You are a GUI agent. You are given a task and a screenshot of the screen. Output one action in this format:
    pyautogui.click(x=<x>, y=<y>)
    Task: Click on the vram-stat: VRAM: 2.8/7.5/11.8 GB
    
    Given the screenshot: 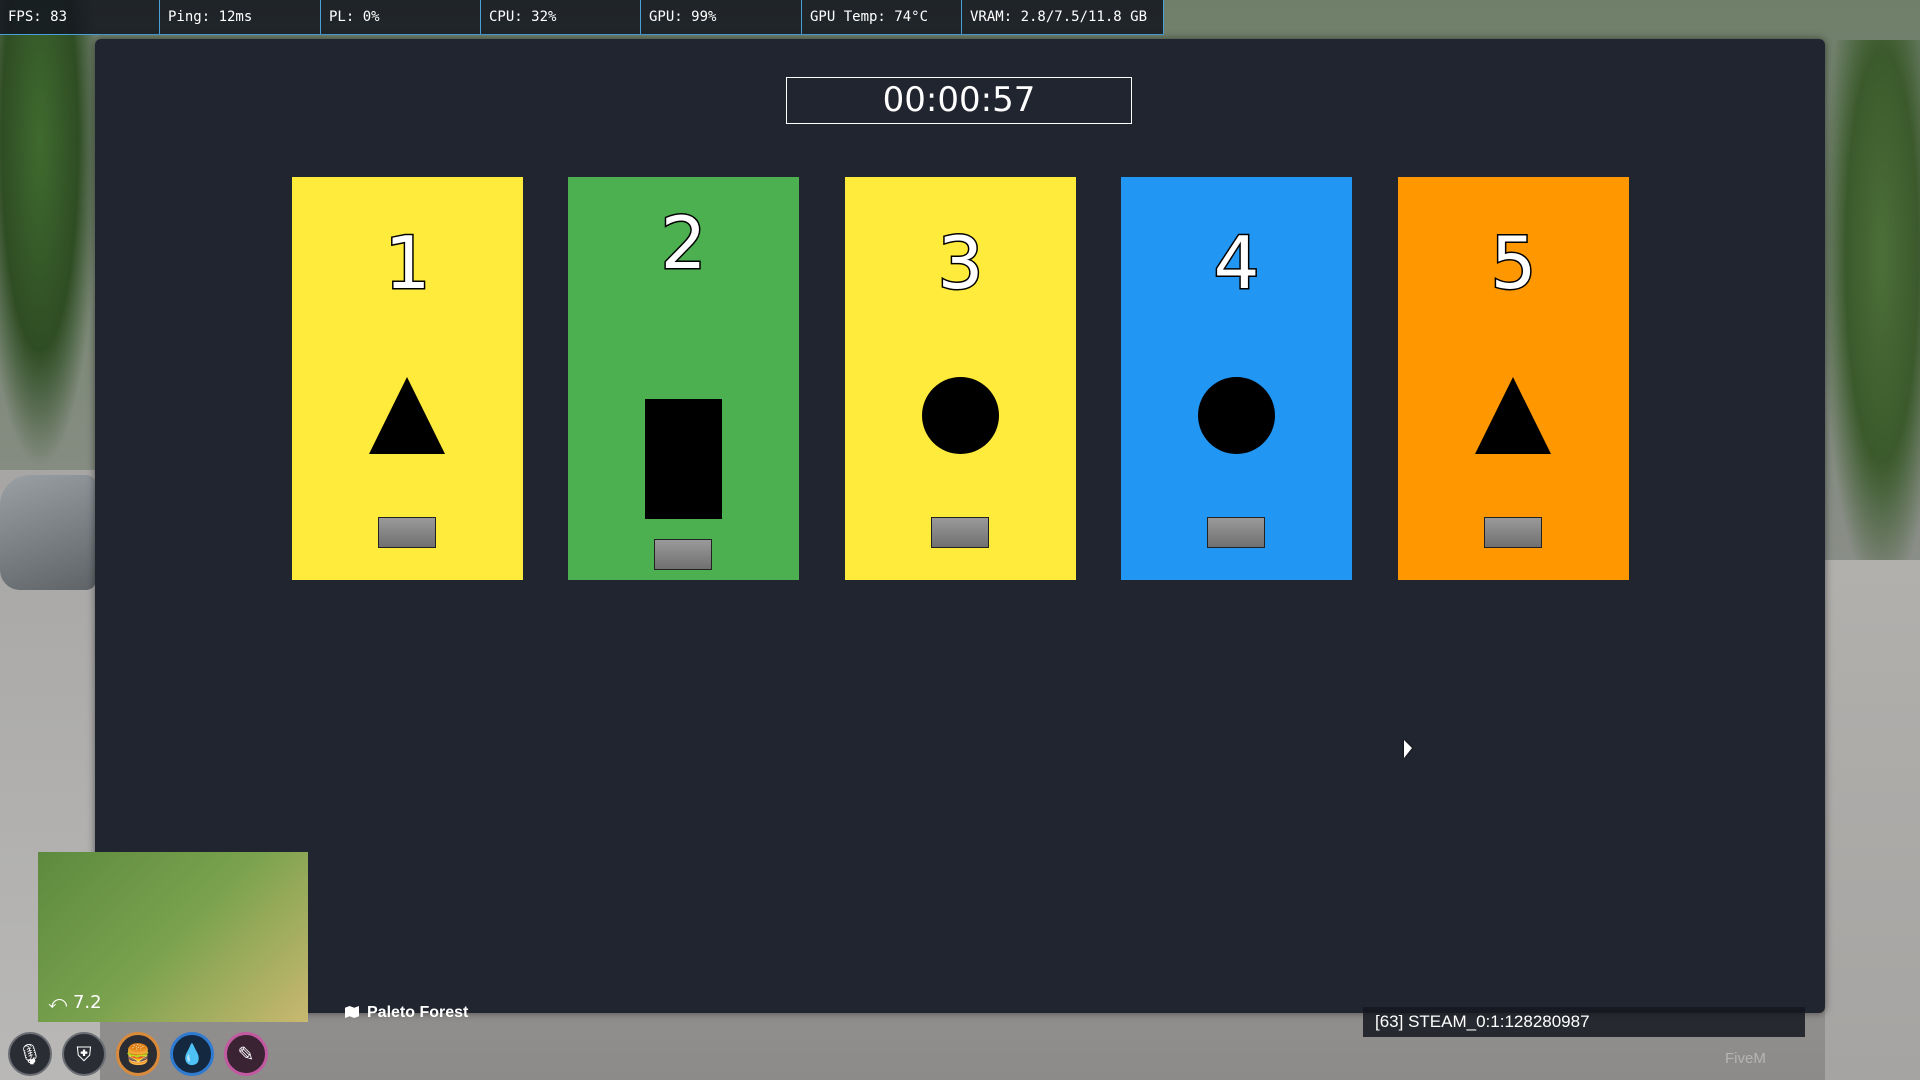 What is the action you would take?
    pyautogui.click(x=1063, y=17)
    